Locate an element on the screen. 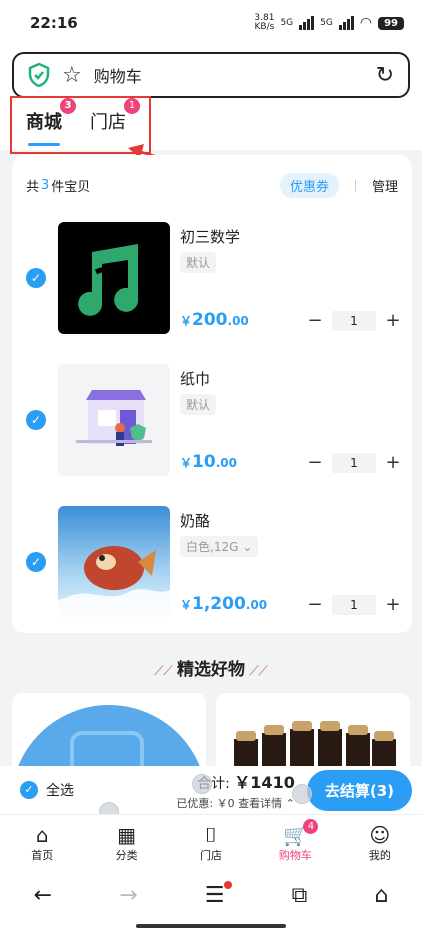 The height and width of the screenshot is (935, 422). profile-icon: ☺ is located at coordinates (380, 834).